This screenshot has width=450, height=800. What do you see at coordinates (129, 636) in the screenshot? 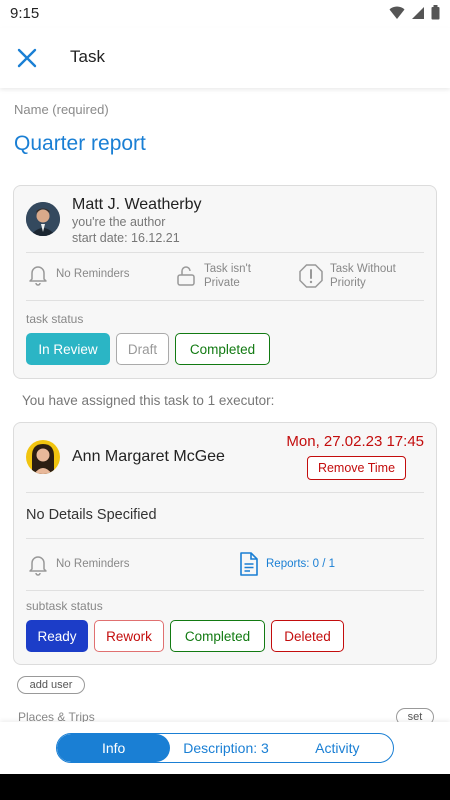
I see `status-rework-chip: Rework` at bounding box center [129, 636].